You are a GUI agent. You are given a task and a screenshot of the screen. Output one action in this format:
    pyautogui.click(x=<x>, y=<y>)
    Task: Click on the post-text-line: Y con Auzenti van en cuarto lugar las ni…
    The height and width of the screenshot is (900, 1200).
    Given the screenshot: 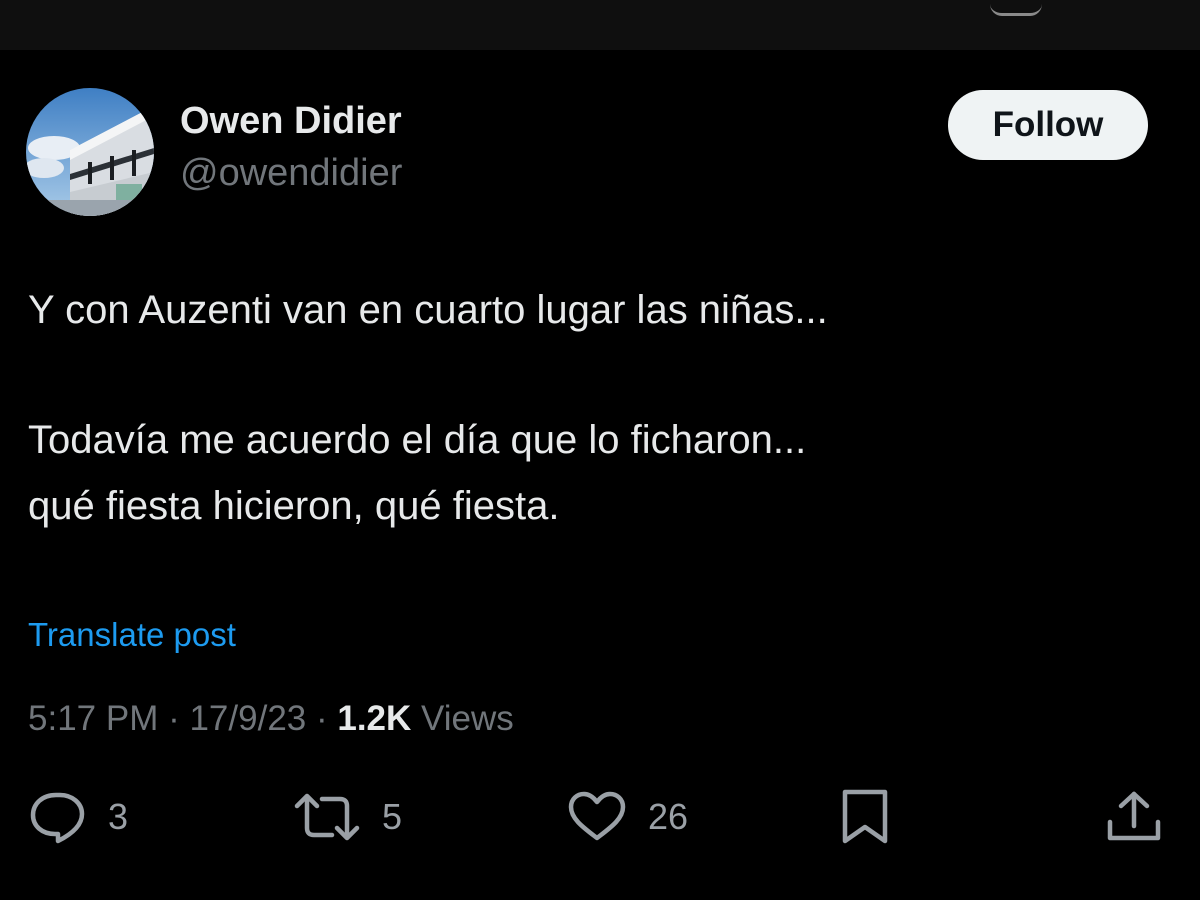 What is the action you would take?
    pyautogui.click(x=428, y=310)
    